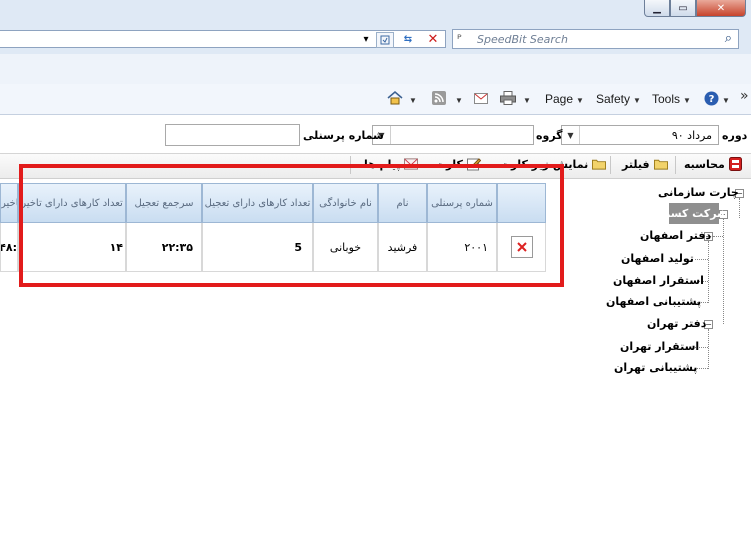  I want to click on favorites-bar, so click(375, 69).